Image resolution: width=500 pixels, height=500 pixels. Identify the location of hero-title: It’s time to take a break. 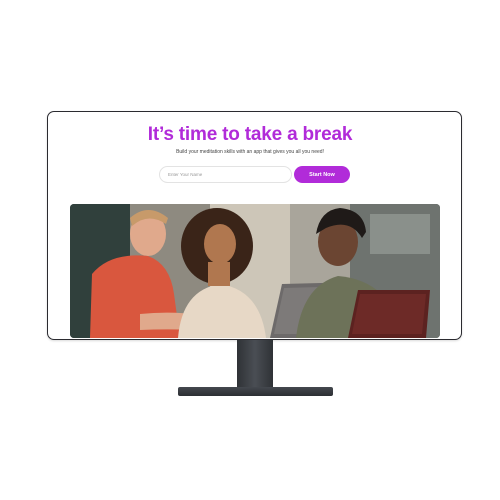
(250, 134).